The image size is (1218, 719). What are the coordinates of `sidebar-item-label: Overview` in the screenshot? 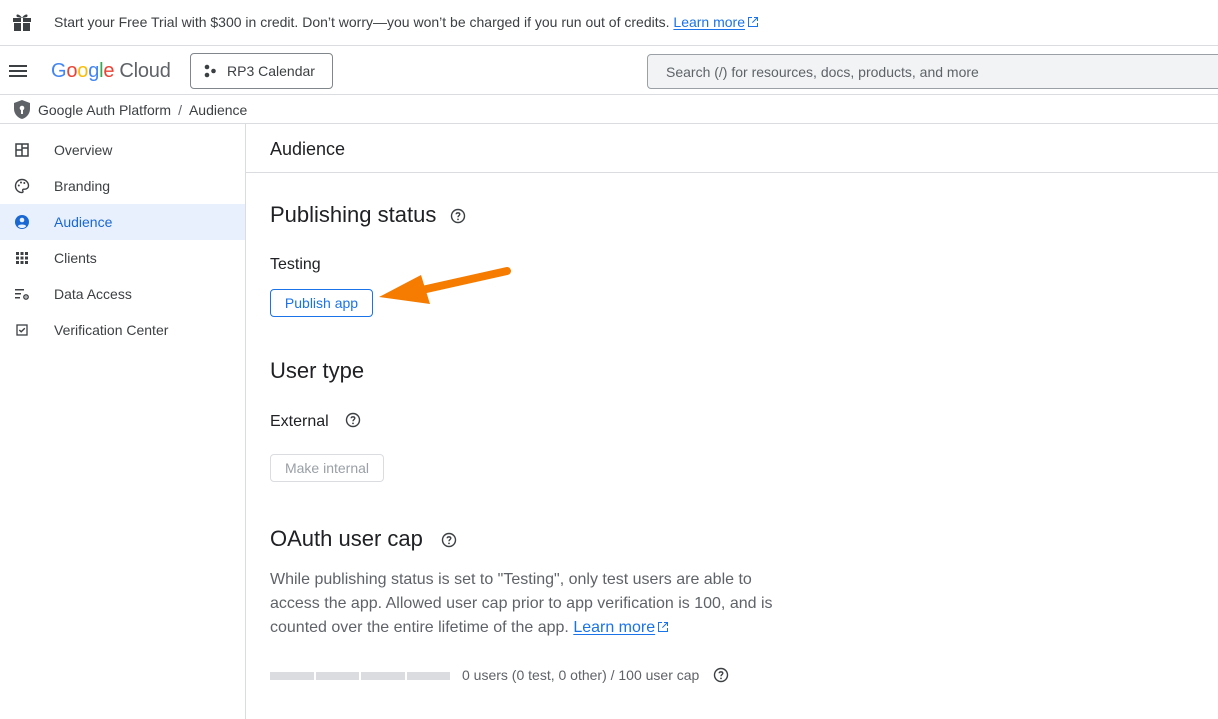 It's located at (83, 150).